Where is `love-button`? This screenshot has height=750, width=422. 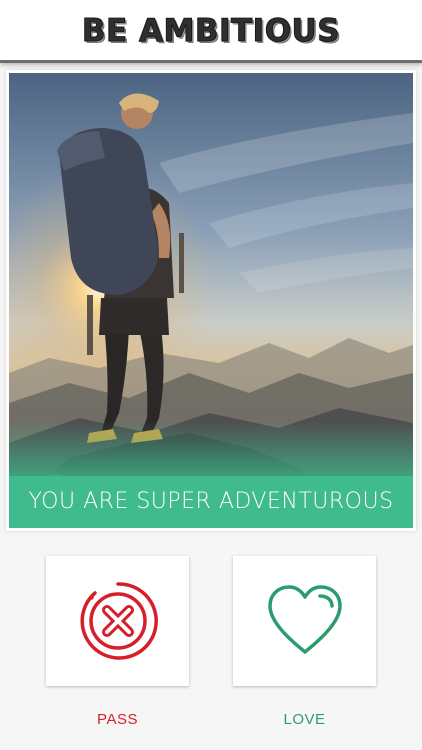 love-button is located at coordinates (304, 621).